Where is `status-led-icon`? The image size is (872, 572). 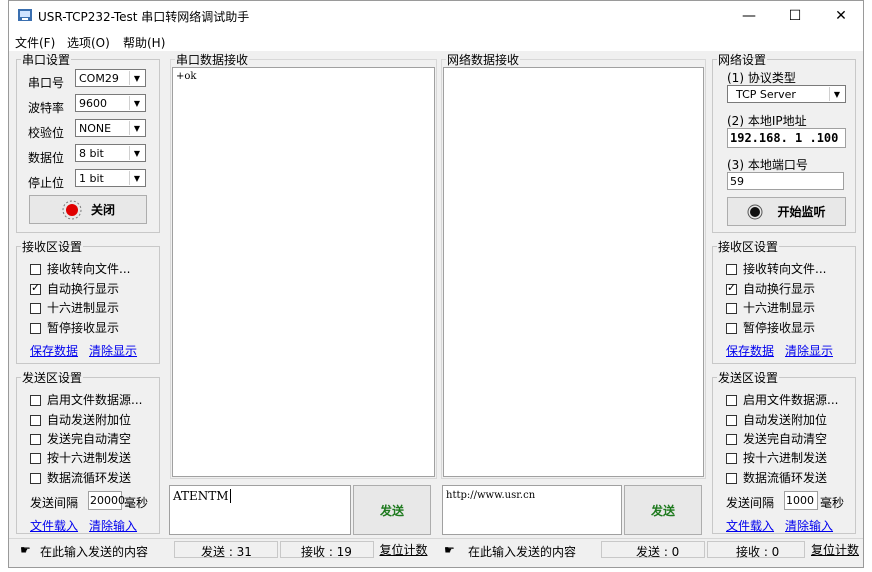 status-led-icon is located at coordinates (72, 209).